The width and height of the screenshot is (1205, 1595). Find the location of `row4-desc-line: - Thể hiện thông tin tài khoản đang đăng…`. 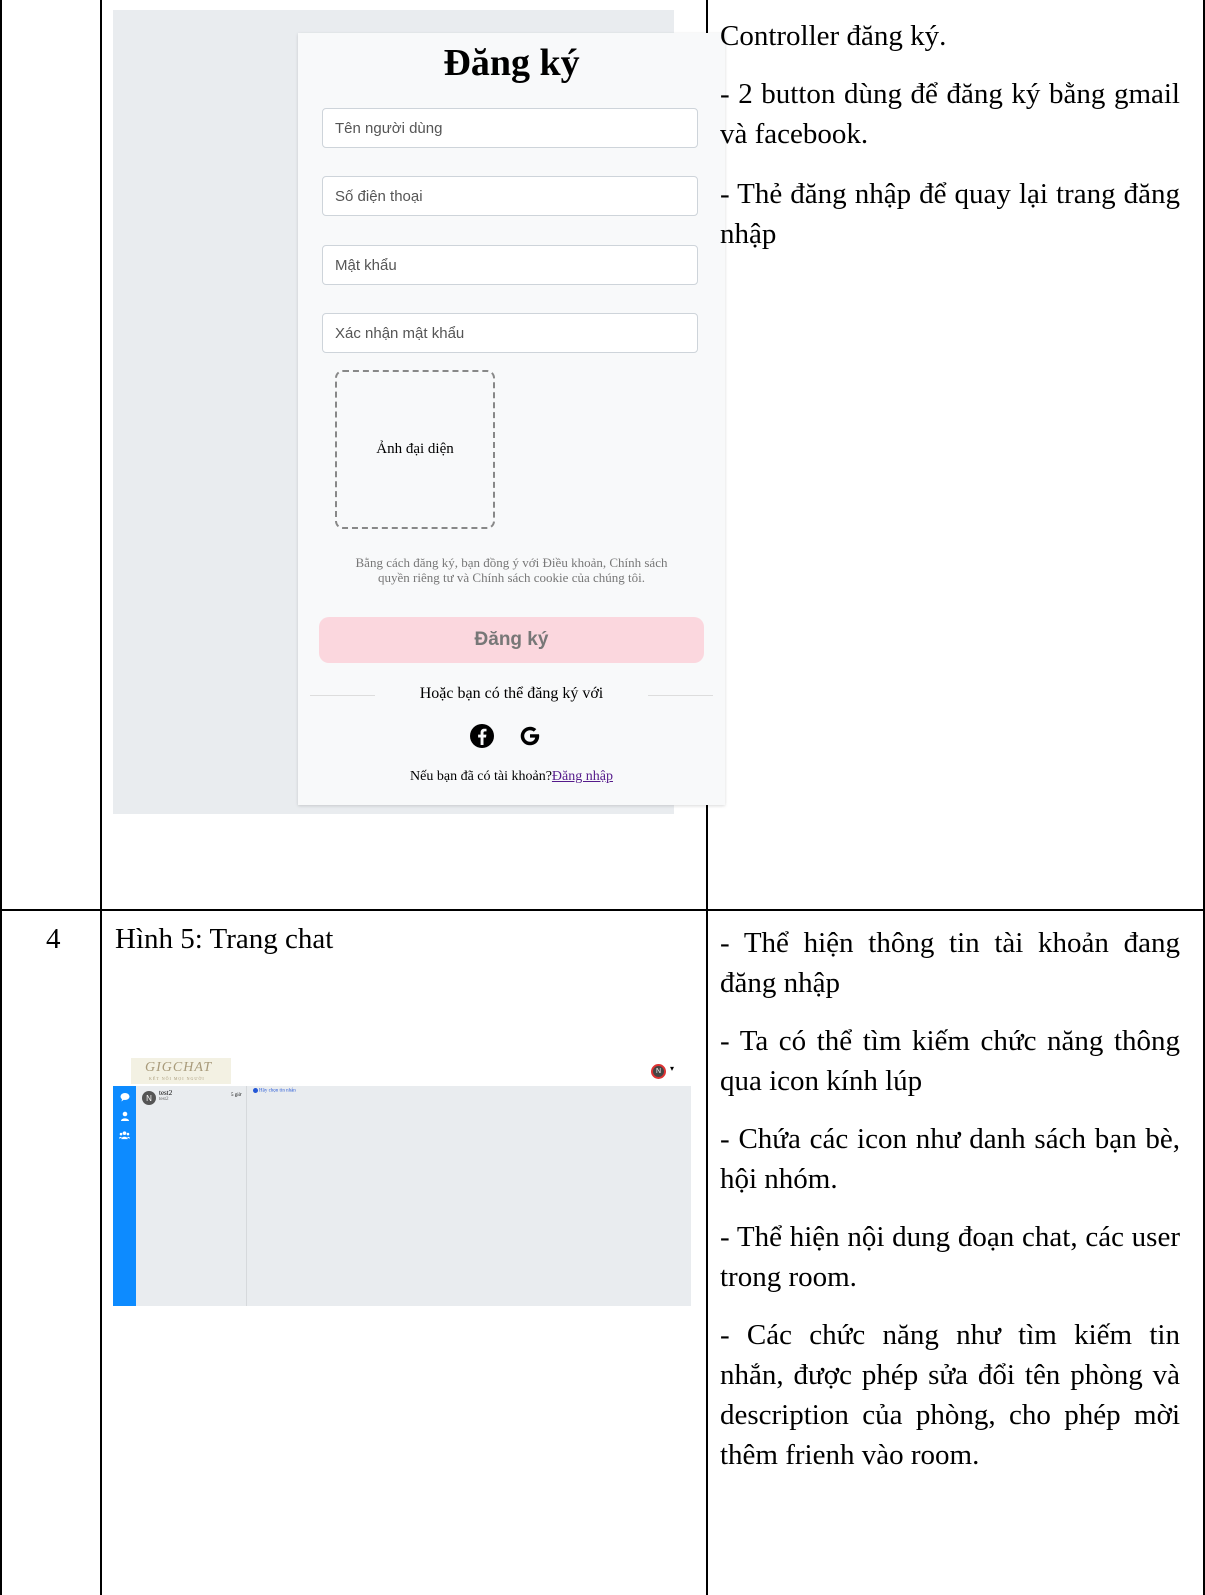

row4-desc-line: - Thể hiện thông tin tài khoản đang đăng… is located at coordinates (950, 963).